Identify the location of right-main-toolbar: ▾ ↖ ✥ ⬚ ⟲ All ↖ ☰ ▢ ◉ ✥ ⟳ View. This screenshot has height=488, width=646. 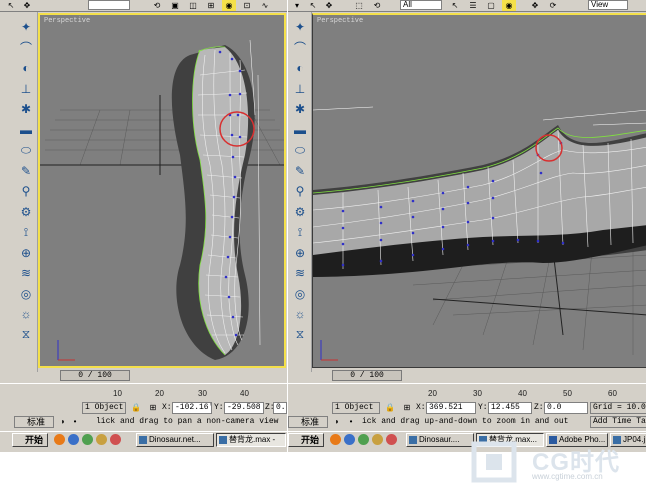
(467, 6).